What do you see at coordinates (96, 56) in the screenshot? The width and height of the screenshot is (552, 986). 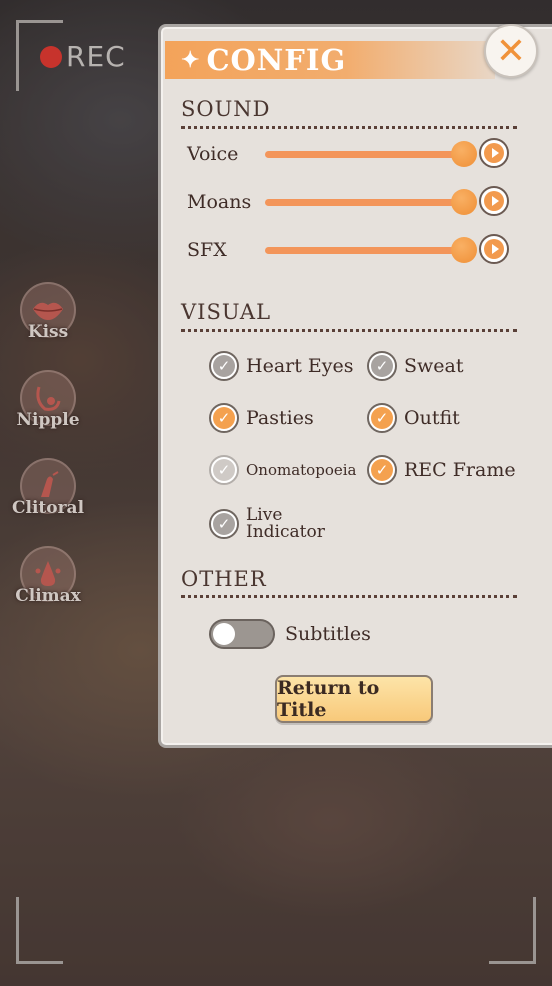 I see `rec-label: REC` at bounding box center [96, 56].